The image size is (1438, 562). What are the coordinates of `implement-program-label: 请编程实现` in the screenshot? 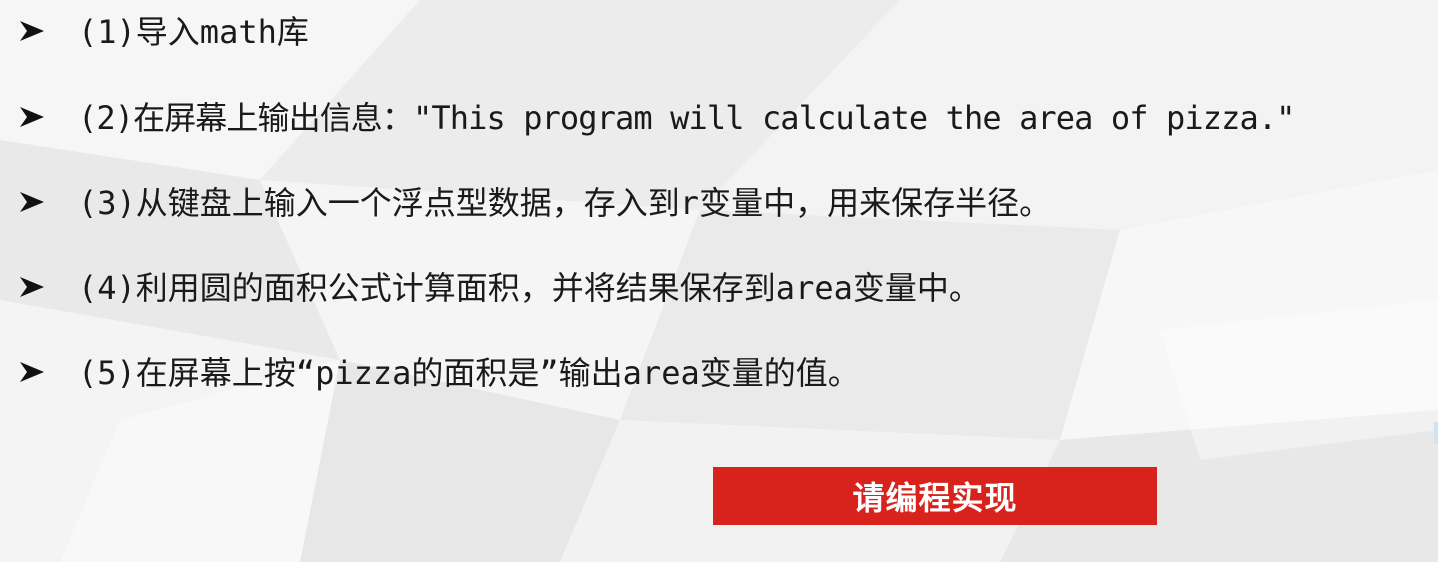 It's located at (935, 498).